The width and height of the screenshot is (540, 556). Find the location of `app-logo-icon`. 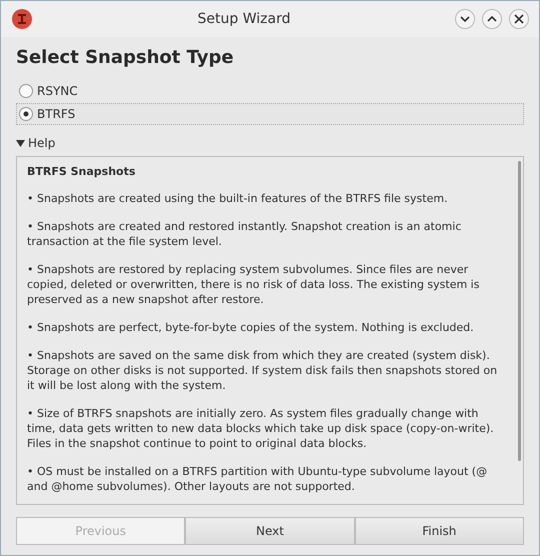

app-logo-icon is located at coordinates (22, 19).